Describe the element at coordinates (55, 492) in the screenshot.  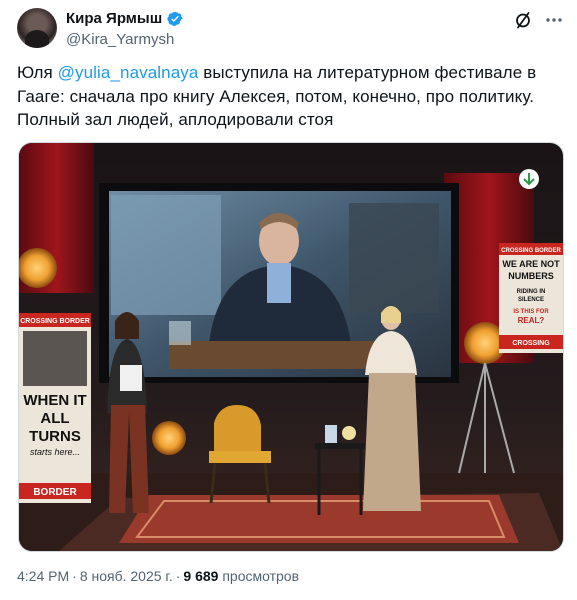
I see `svg-text: BORDER` at that location.